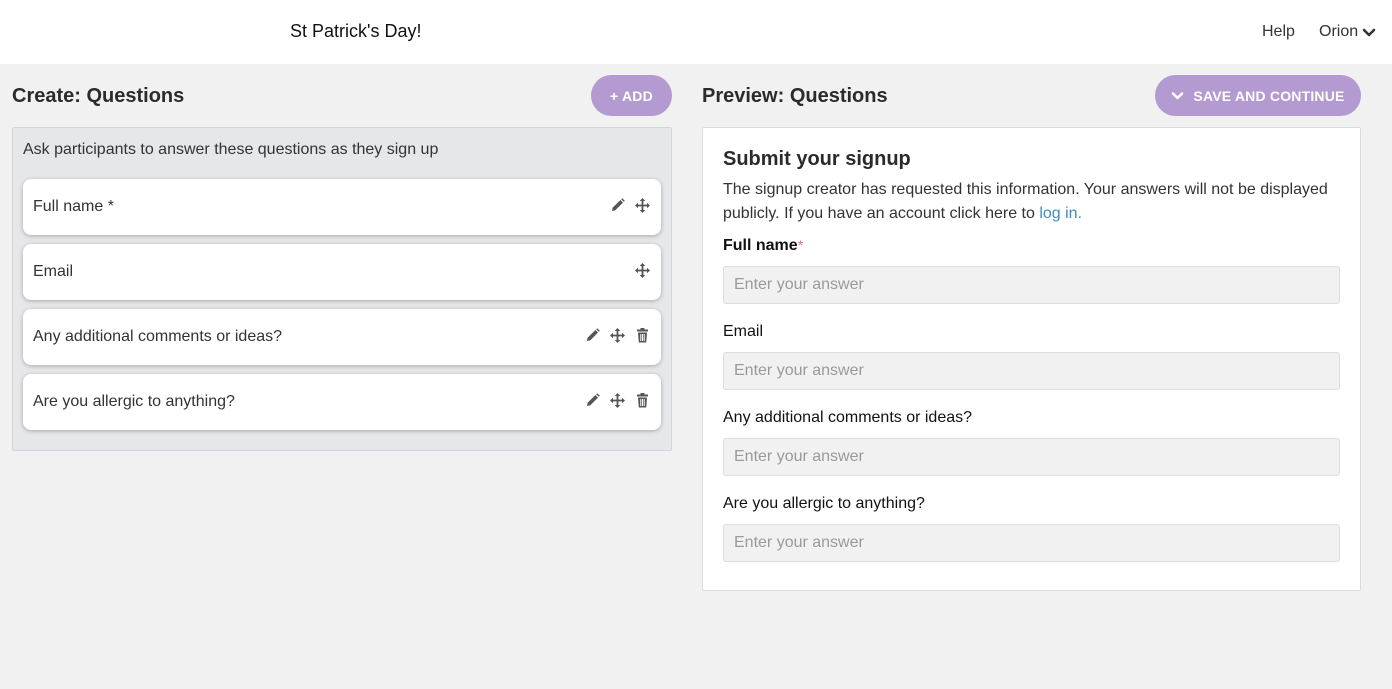 The image size is (1392, 689). What do you see at coordinates (98, 96) in the screenshot?
I see `create-panel-title: Create: Questions` at bounding box center [98, 96].